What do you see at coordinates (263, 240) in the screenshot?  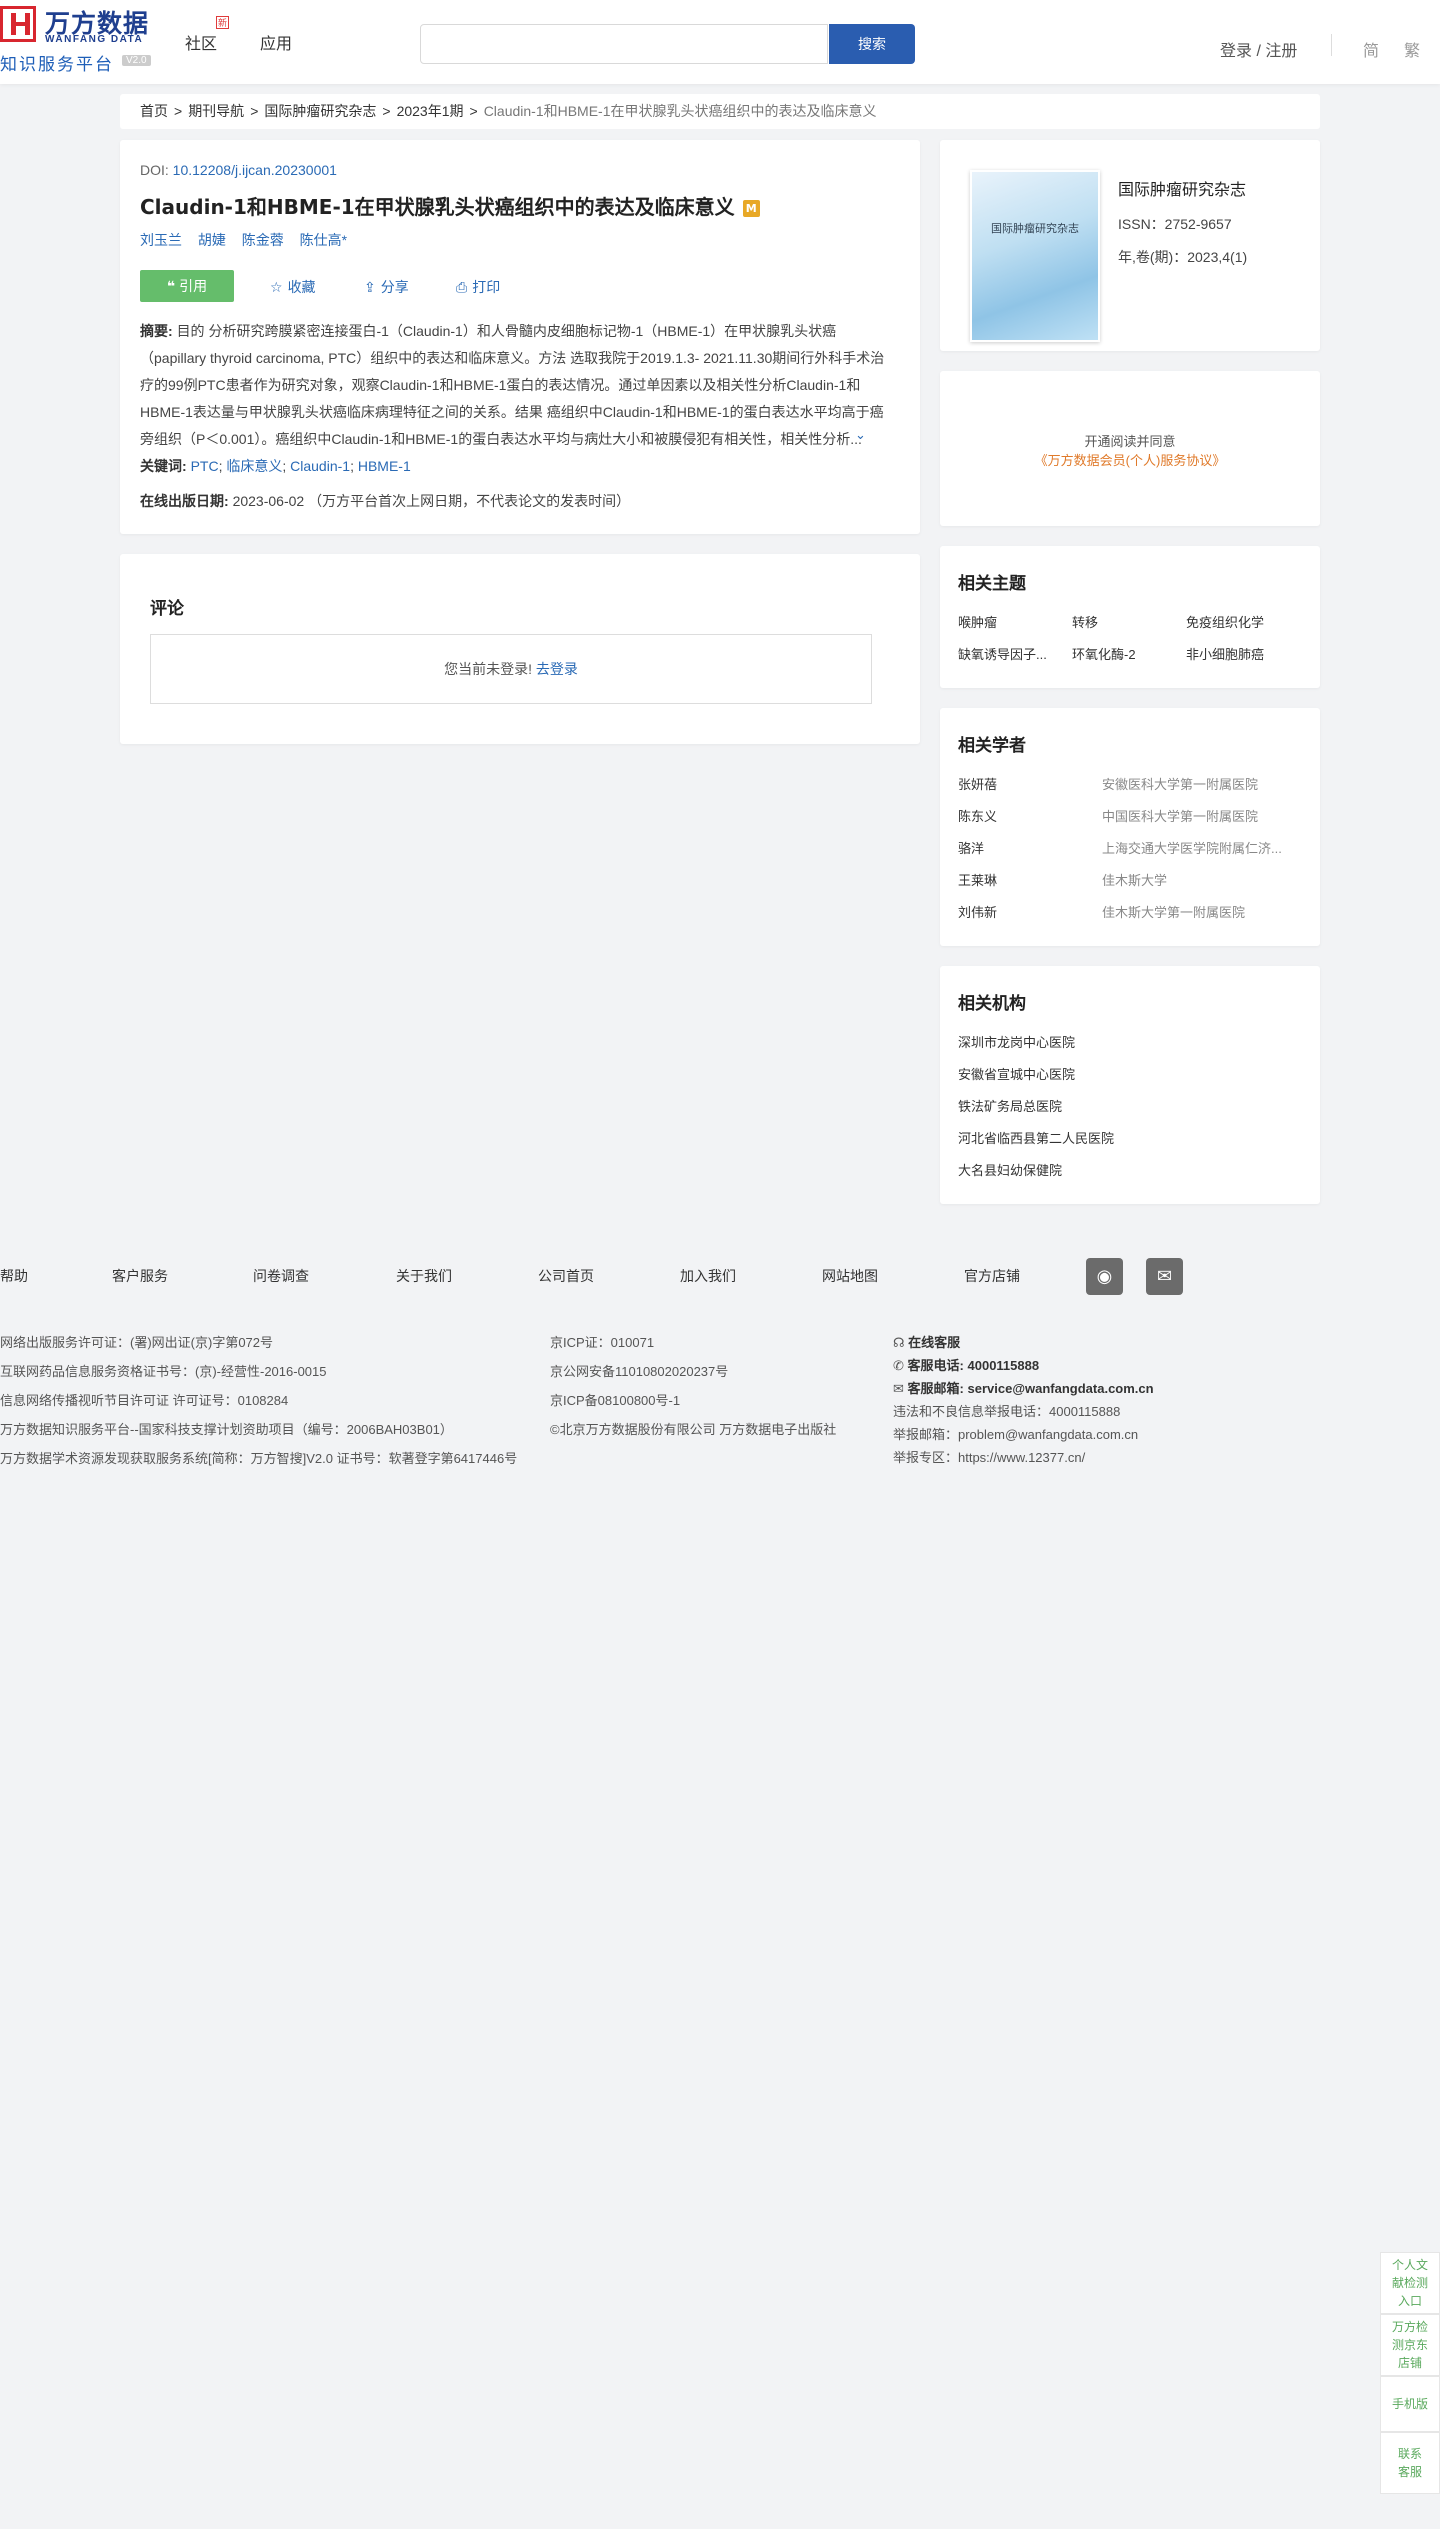 I see `author-link: 陈金蓉` at bounding box center [263, 240].